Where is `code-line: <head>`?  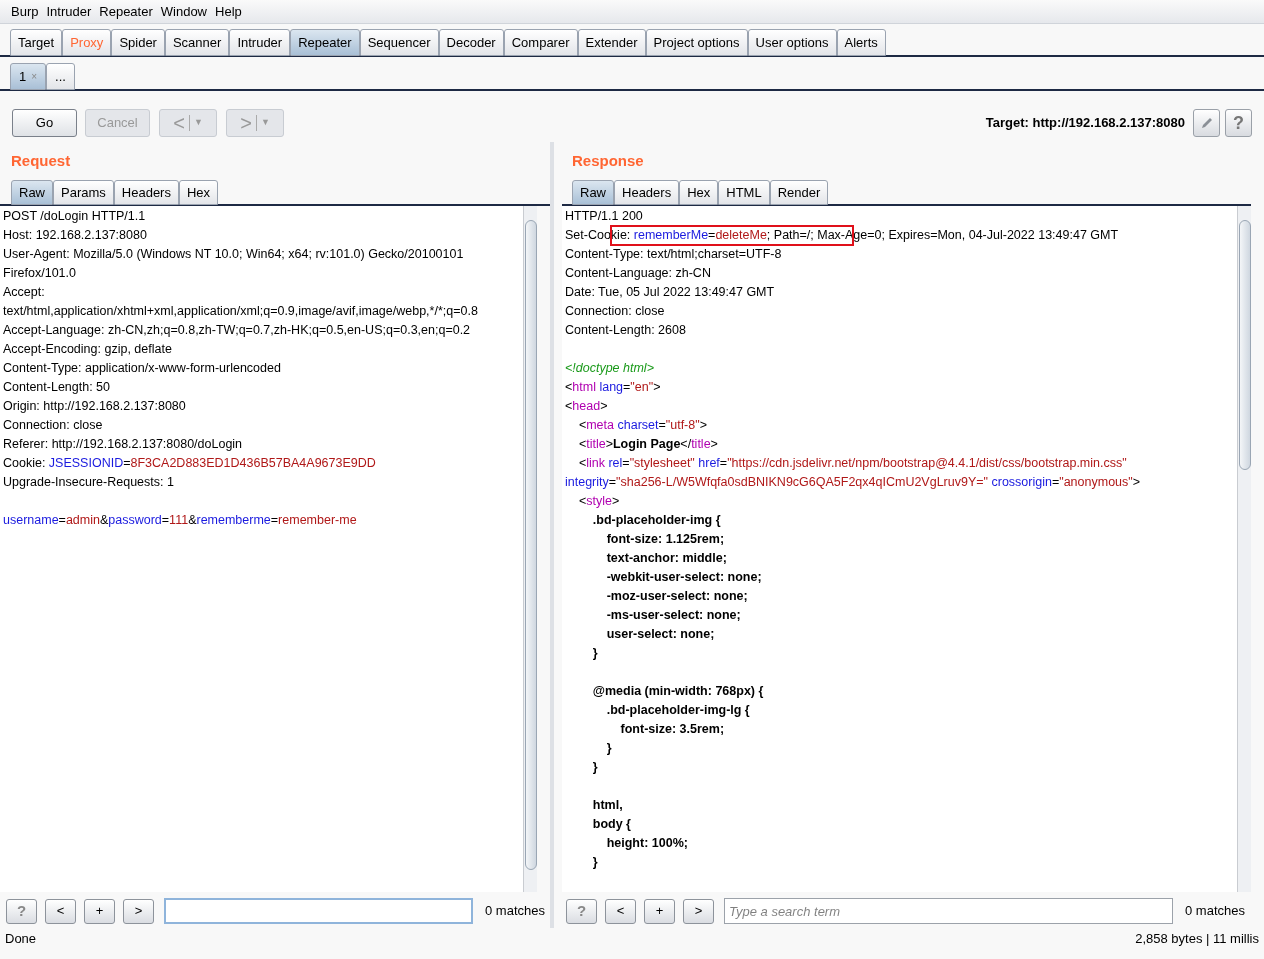 code-line: <head> is located at coordinates (587, 406).